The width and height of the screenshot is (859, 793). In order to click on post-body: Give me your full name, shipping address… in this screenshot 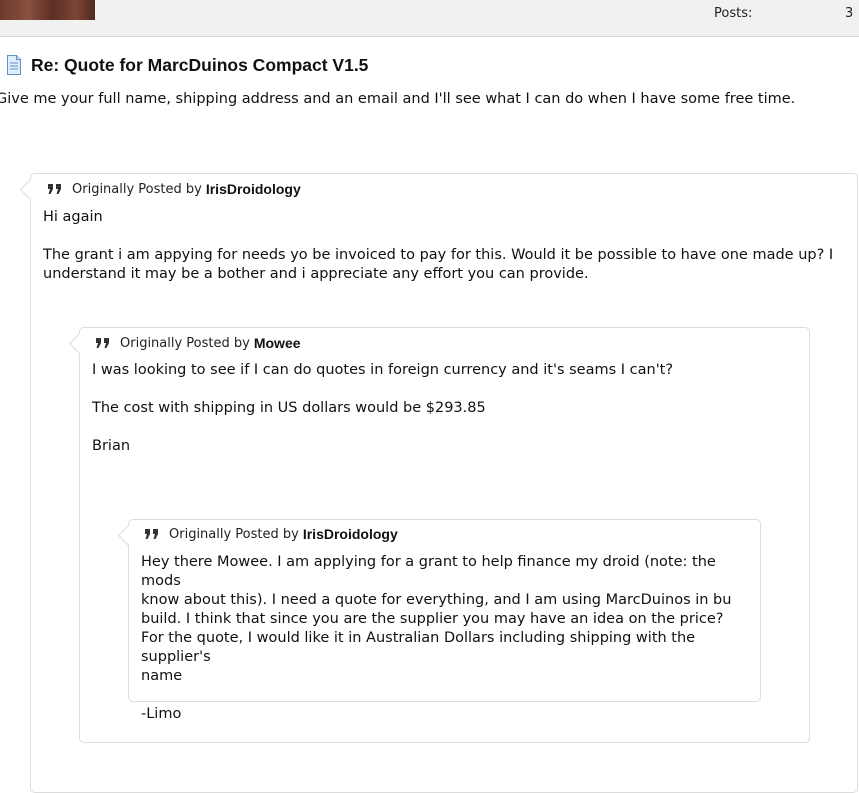, I will do `click(398, 99)`.